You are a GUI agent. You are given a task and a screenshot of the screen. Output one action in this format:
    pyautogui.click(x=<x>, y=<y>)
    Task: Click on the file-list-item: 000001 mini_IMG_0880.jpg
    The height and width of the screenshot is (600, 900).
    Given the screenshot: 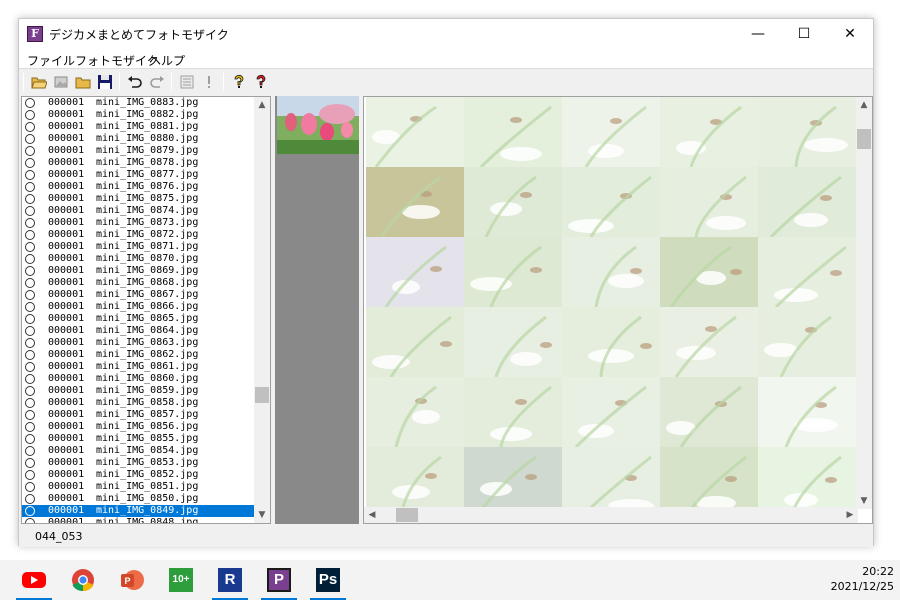 What is the action you would take?
    pyautogui.click(x=139, y=139)
    